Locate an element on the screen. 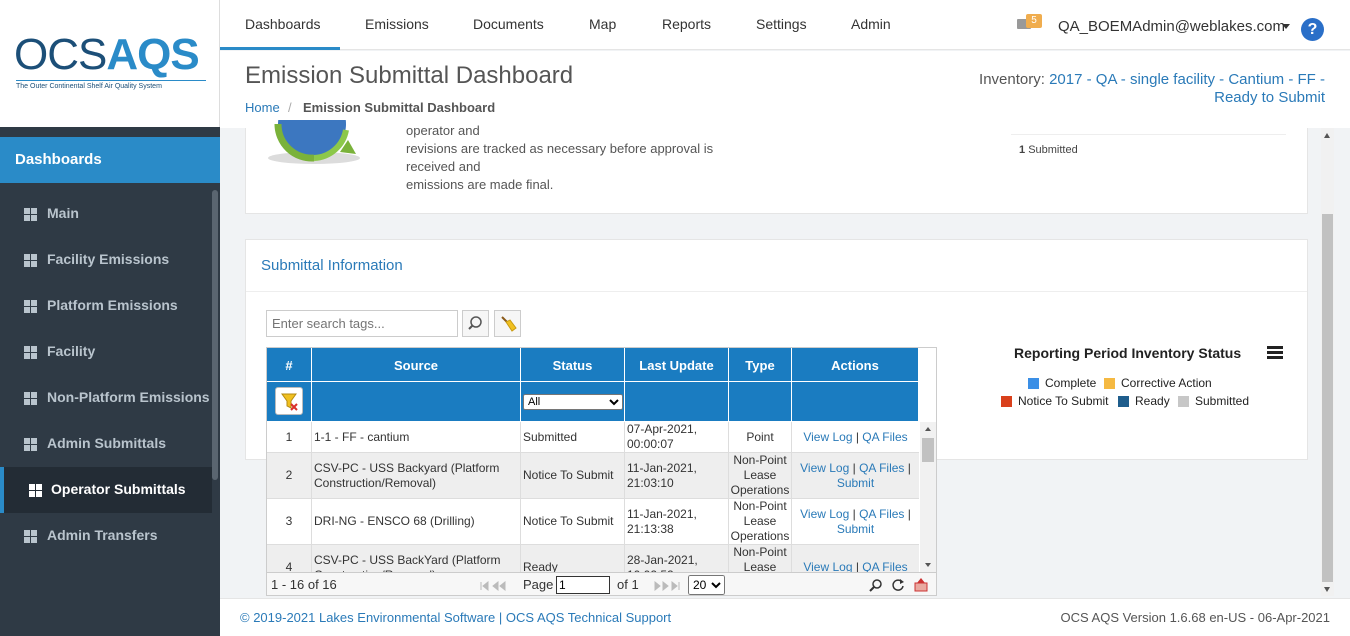  row-number: 2 is located at coordinates (289, 475).